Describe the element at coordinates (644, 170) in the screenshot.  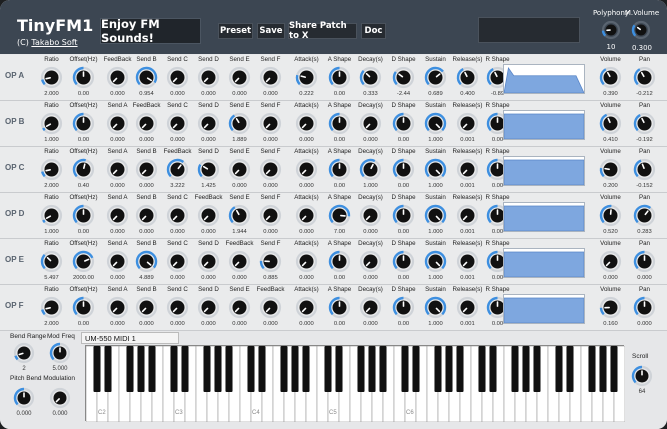
I see `pan-control: Pan -0.152` at that location.